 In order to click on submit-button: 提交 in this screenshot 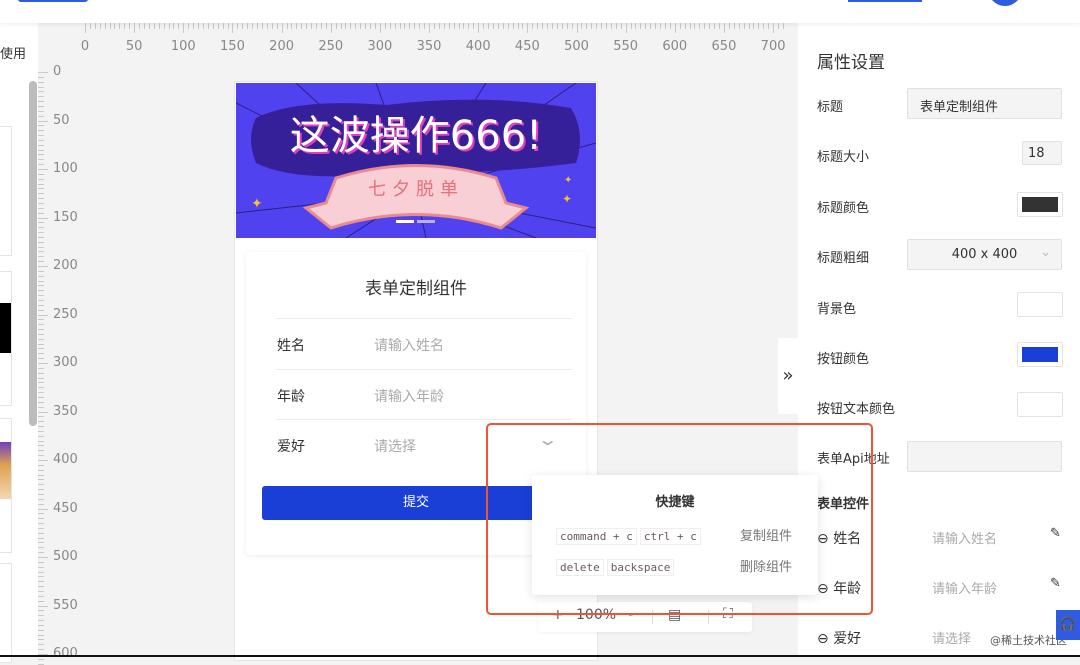, I will do `click(416, 503)`.